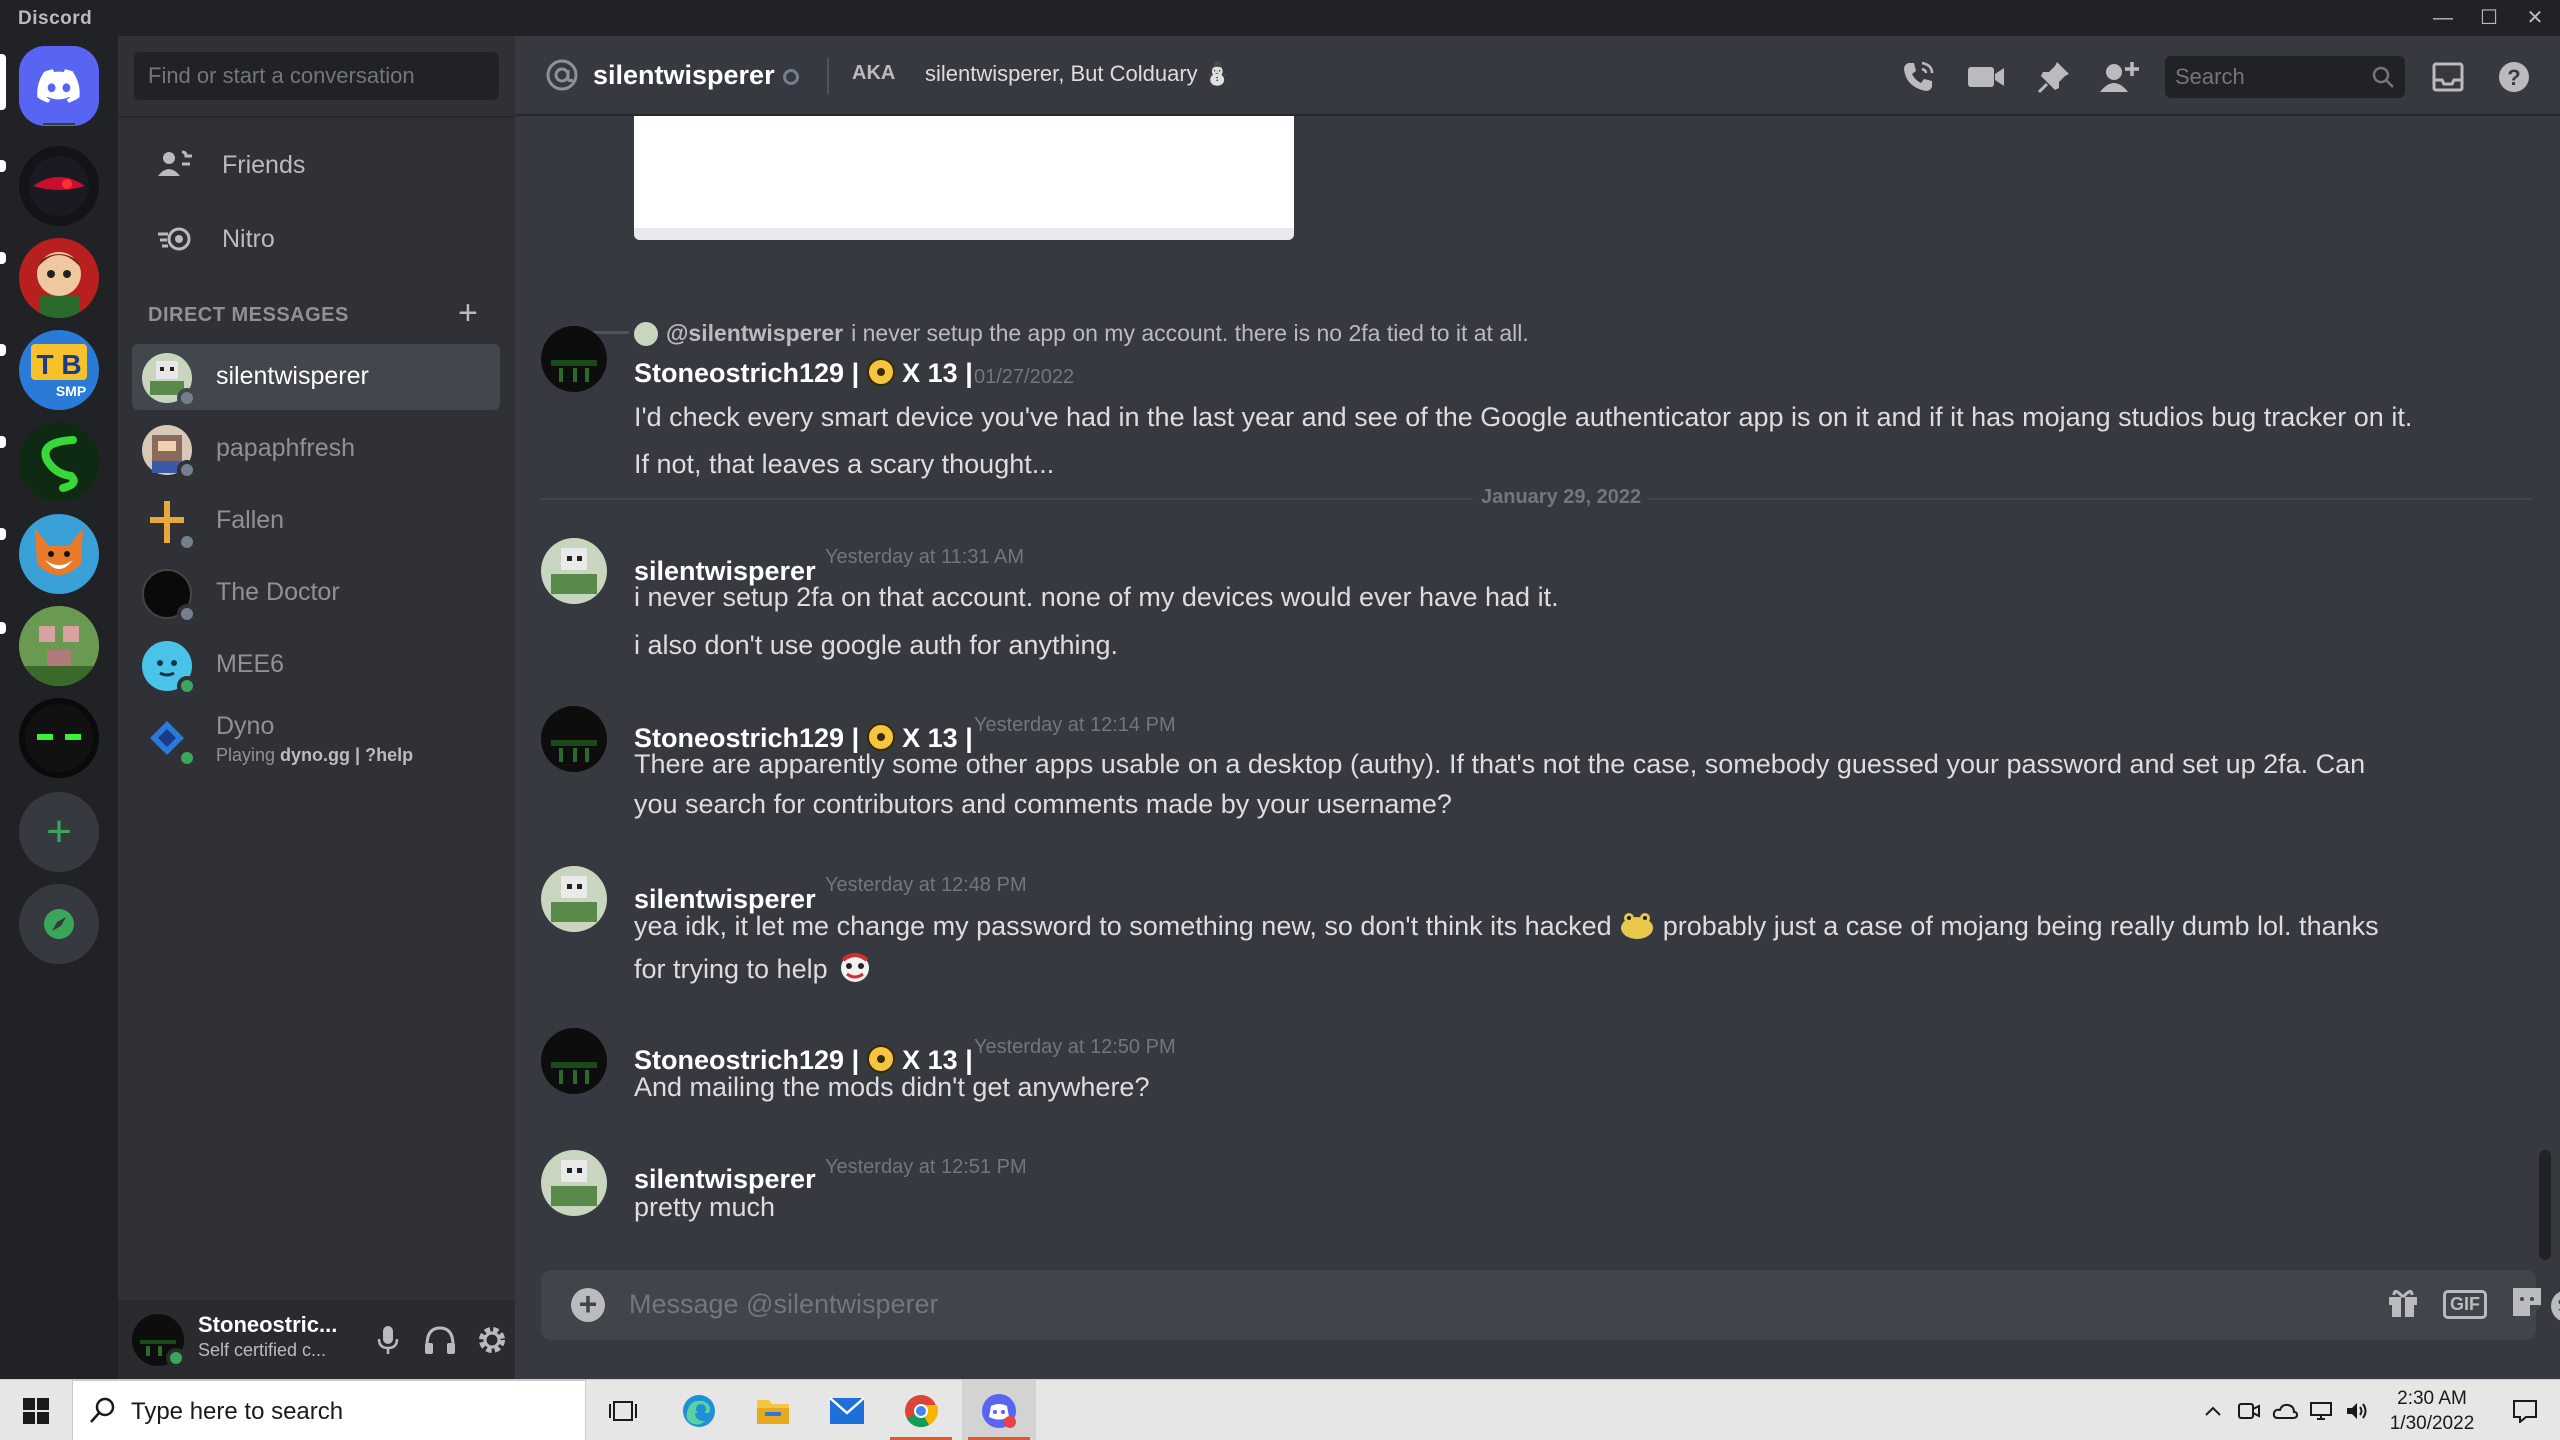  I want to click on reply-mention: @silentwisperer, so click(755, 333).